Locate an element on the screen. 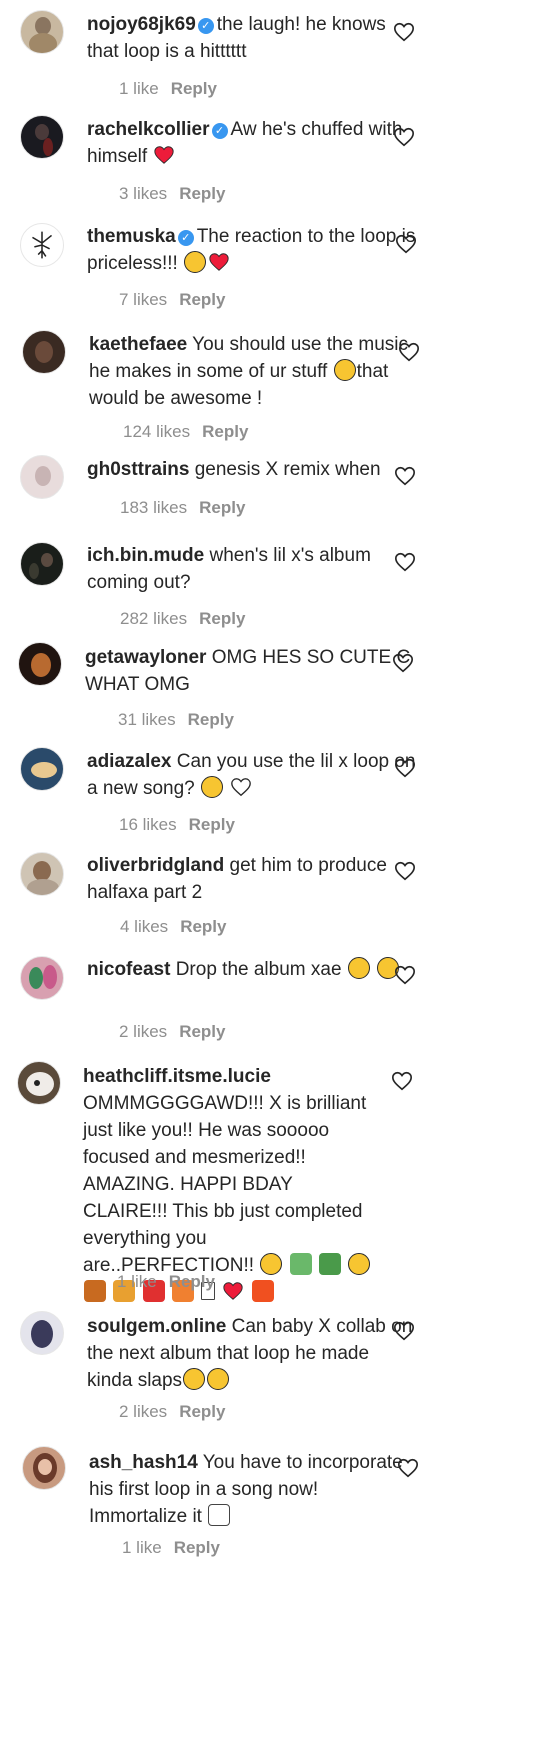 The width and height of the screenshot is (547, 1764). comment-meta: 31 likes Reply is located at coordinates (176, 720).